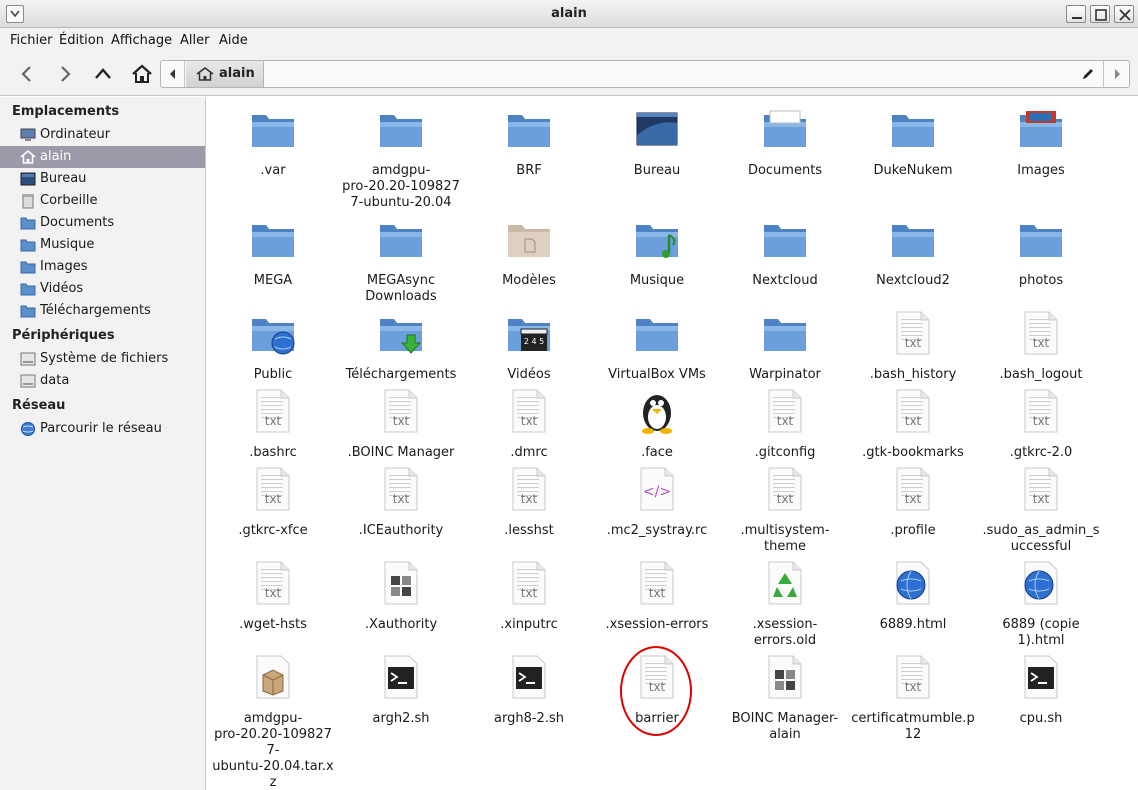 The width and height of the screenshot is (1138, 790). I want to click on menu-fichier: Fichier, so click(31, 40).